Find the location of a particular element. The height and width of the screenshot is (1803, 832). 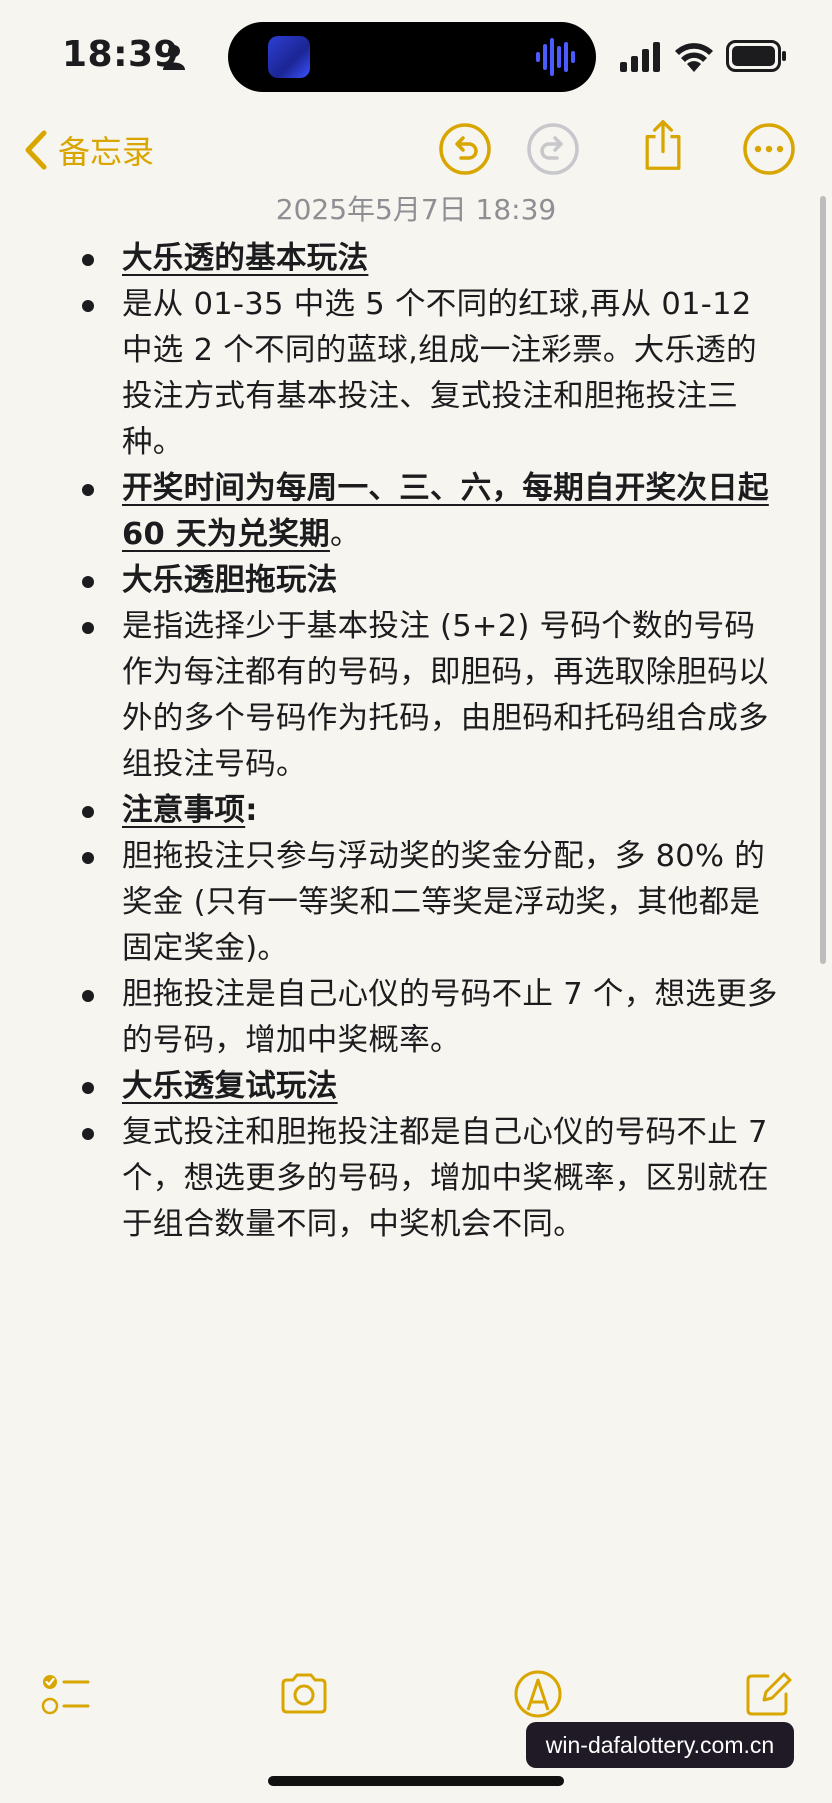

note-heading: 开奖时间为每周一、三、六，每期自开奖次日起 60 天为兑奖期 is located at coordinates (445, 511).